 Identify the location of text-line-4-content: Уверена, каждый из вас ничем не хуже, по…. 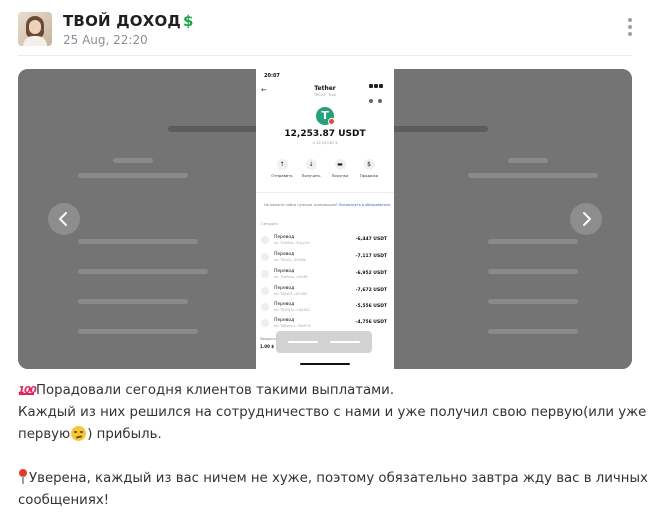
(338, 478).